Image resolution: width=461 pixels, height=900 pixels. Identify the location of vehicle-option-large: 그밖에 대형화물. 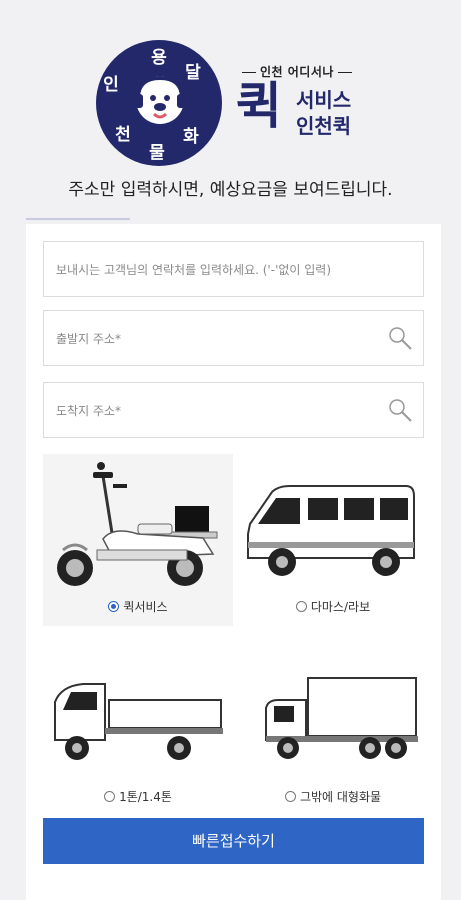
(333, 730).